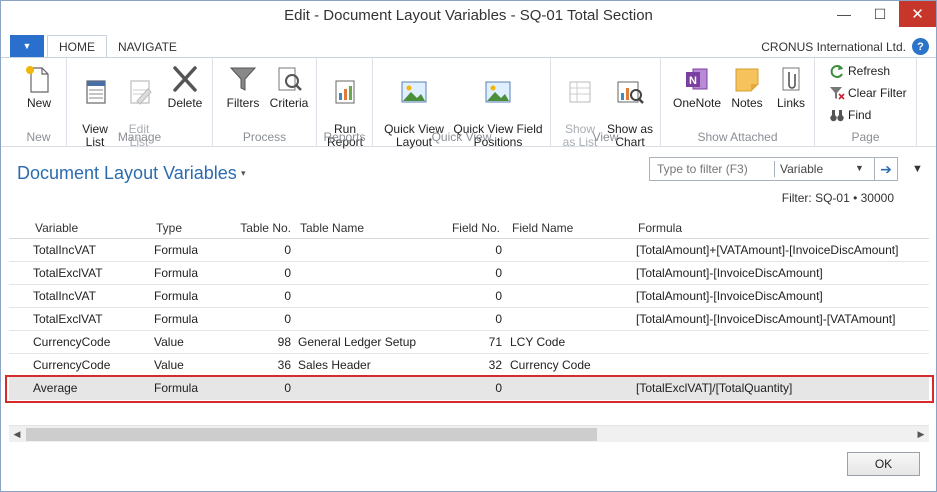 This screenshot has height=492, width=937. What do you see at coordinates (55, 388) in the screenshot?
I see `cell-variable: Average` at bounding box center [55, 388].